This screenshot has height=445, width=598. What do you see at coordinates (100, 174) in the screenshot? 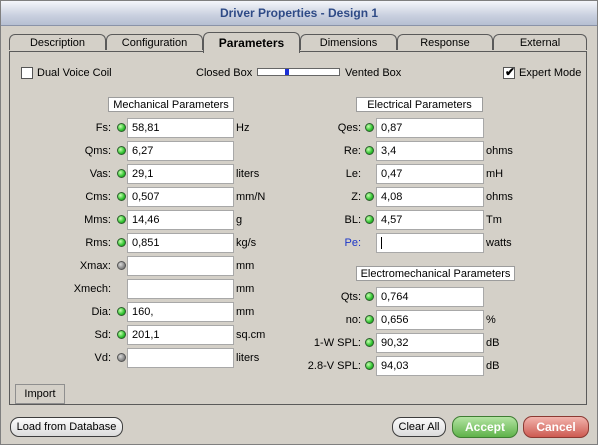
I see `param-label: Vas:` at bounding box center [100, 174].